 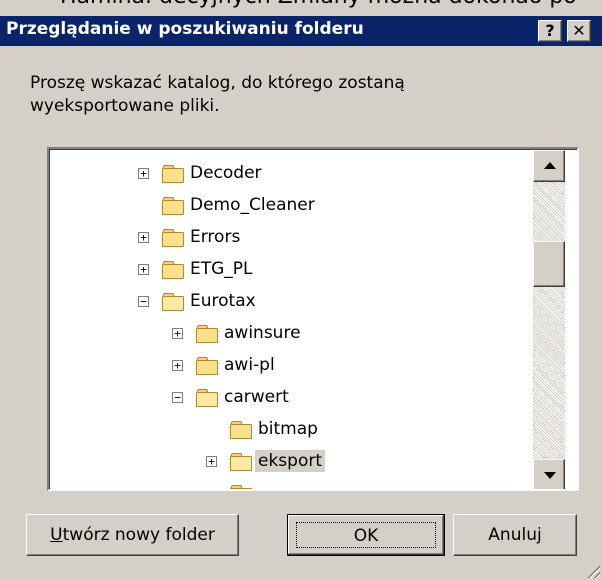 I want to click on arrow-up-icon, so click(x=550, y=165).